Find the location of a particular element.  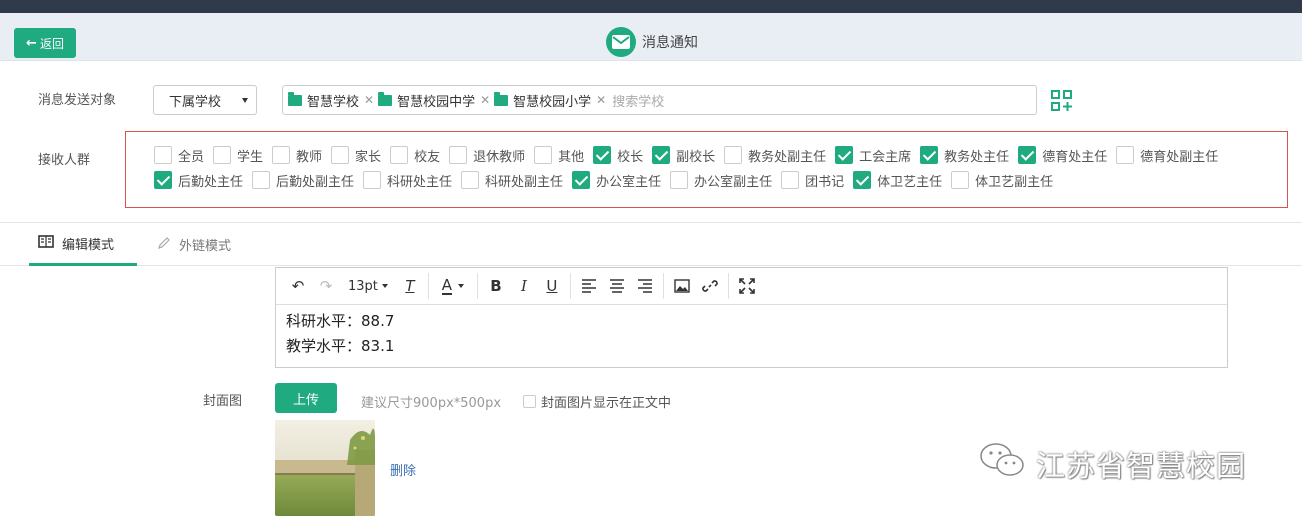

receiver-checkbox: 工会主席 is located at coordinates (873, 155).